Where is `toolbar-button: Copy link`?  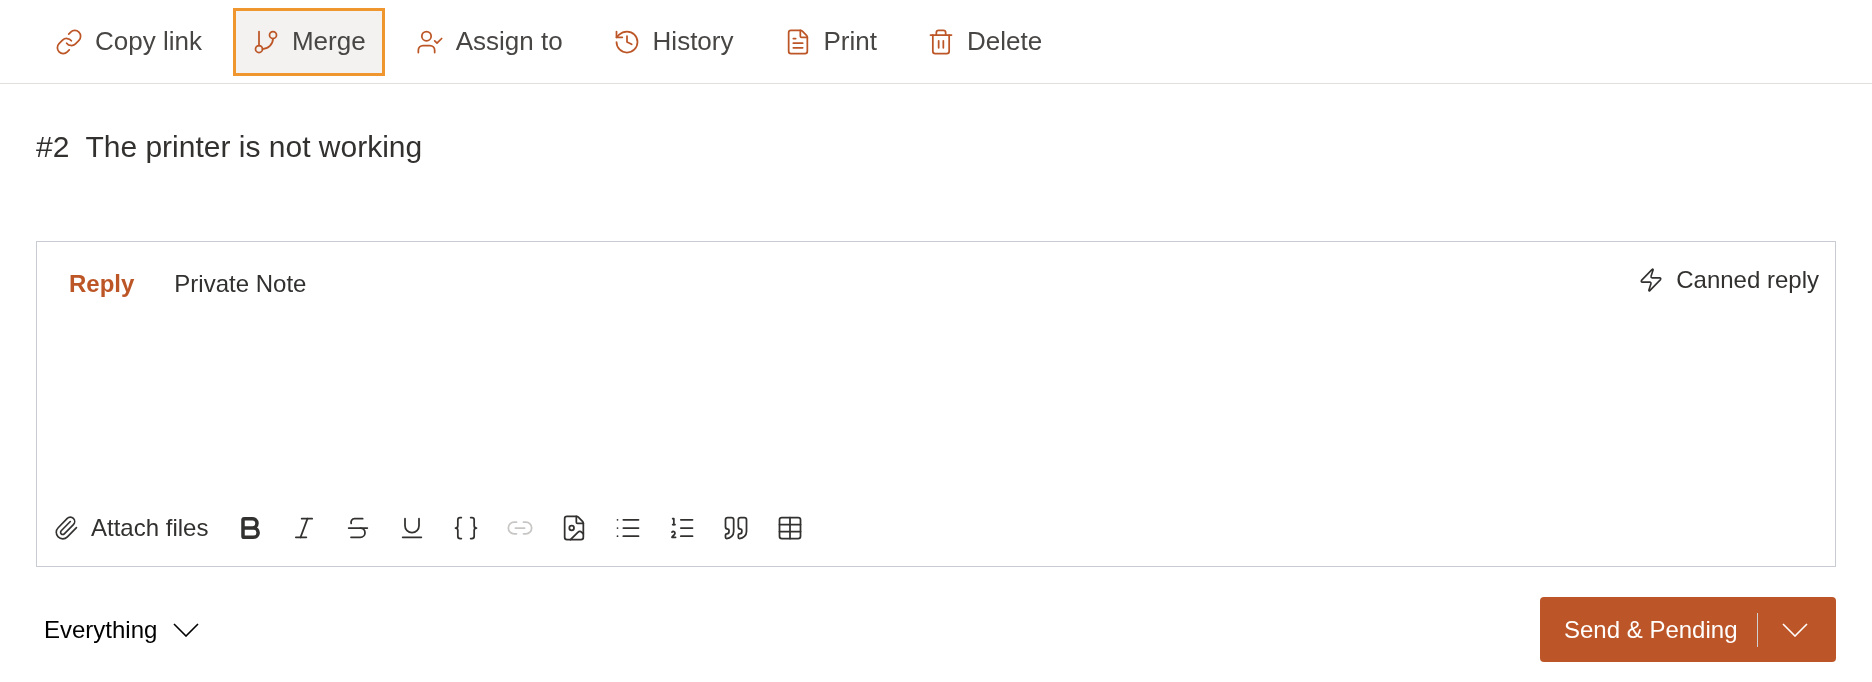
toolbar-button: Copy link is located at coordinates (128, 41).